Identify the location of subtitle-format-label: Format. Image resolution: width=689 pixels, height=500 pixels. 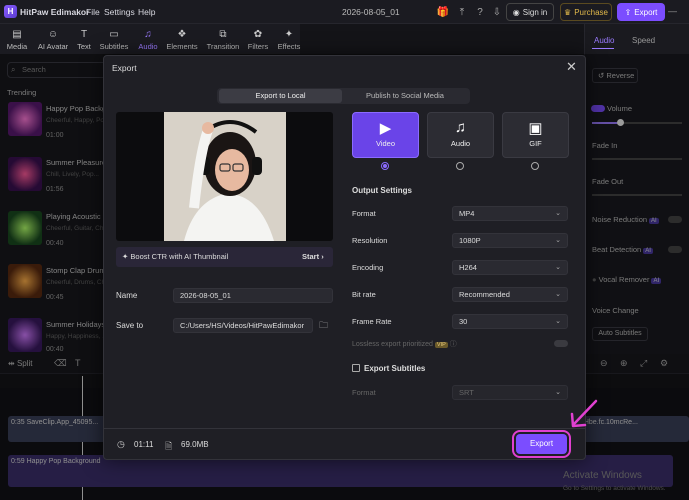
(364, 392).